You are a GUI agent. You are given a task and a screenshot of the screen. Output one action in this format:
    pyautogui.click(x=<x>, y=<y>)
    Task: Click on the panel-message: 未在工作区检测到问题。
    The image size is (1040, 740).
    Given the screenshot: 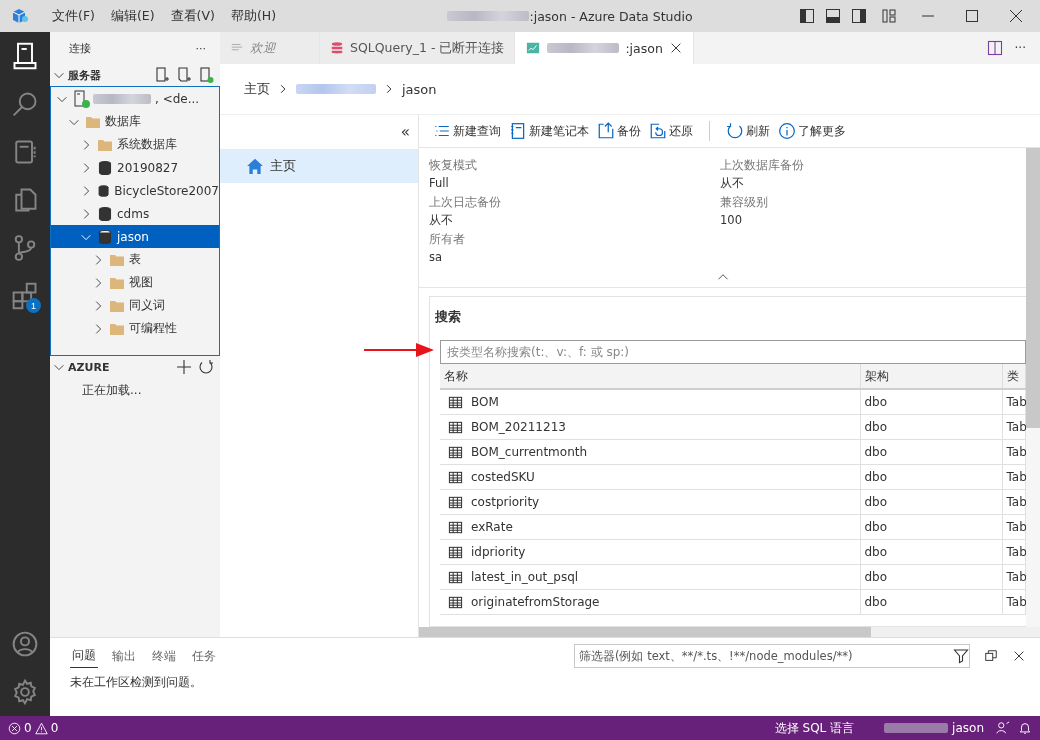 What is the action you would take?
    pyautogui.click(x=136, y=682)
    